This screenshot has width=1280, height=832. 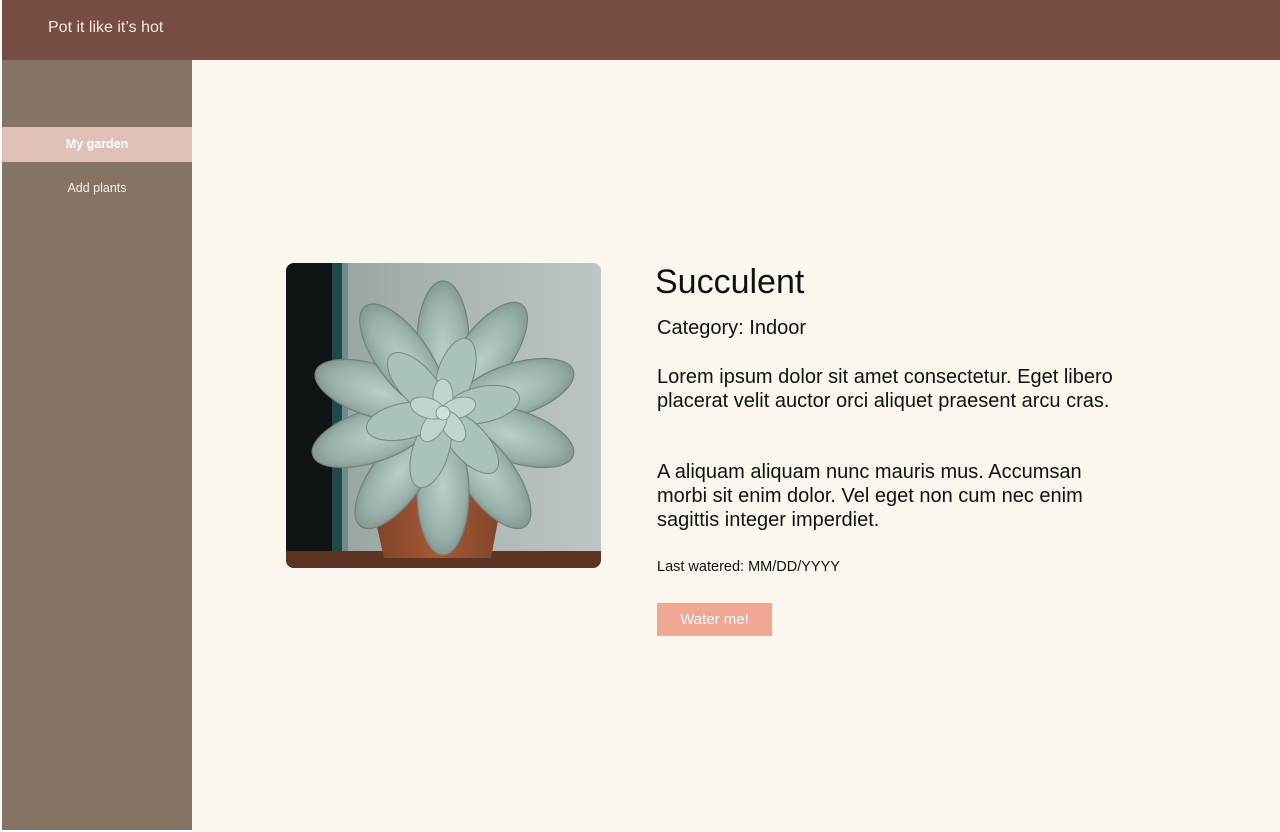 I want to click on succulent-image, so click(x=443, y=415).